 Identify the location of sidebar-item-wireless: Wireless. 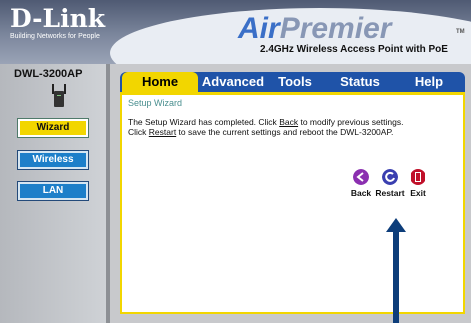
(53, 160).